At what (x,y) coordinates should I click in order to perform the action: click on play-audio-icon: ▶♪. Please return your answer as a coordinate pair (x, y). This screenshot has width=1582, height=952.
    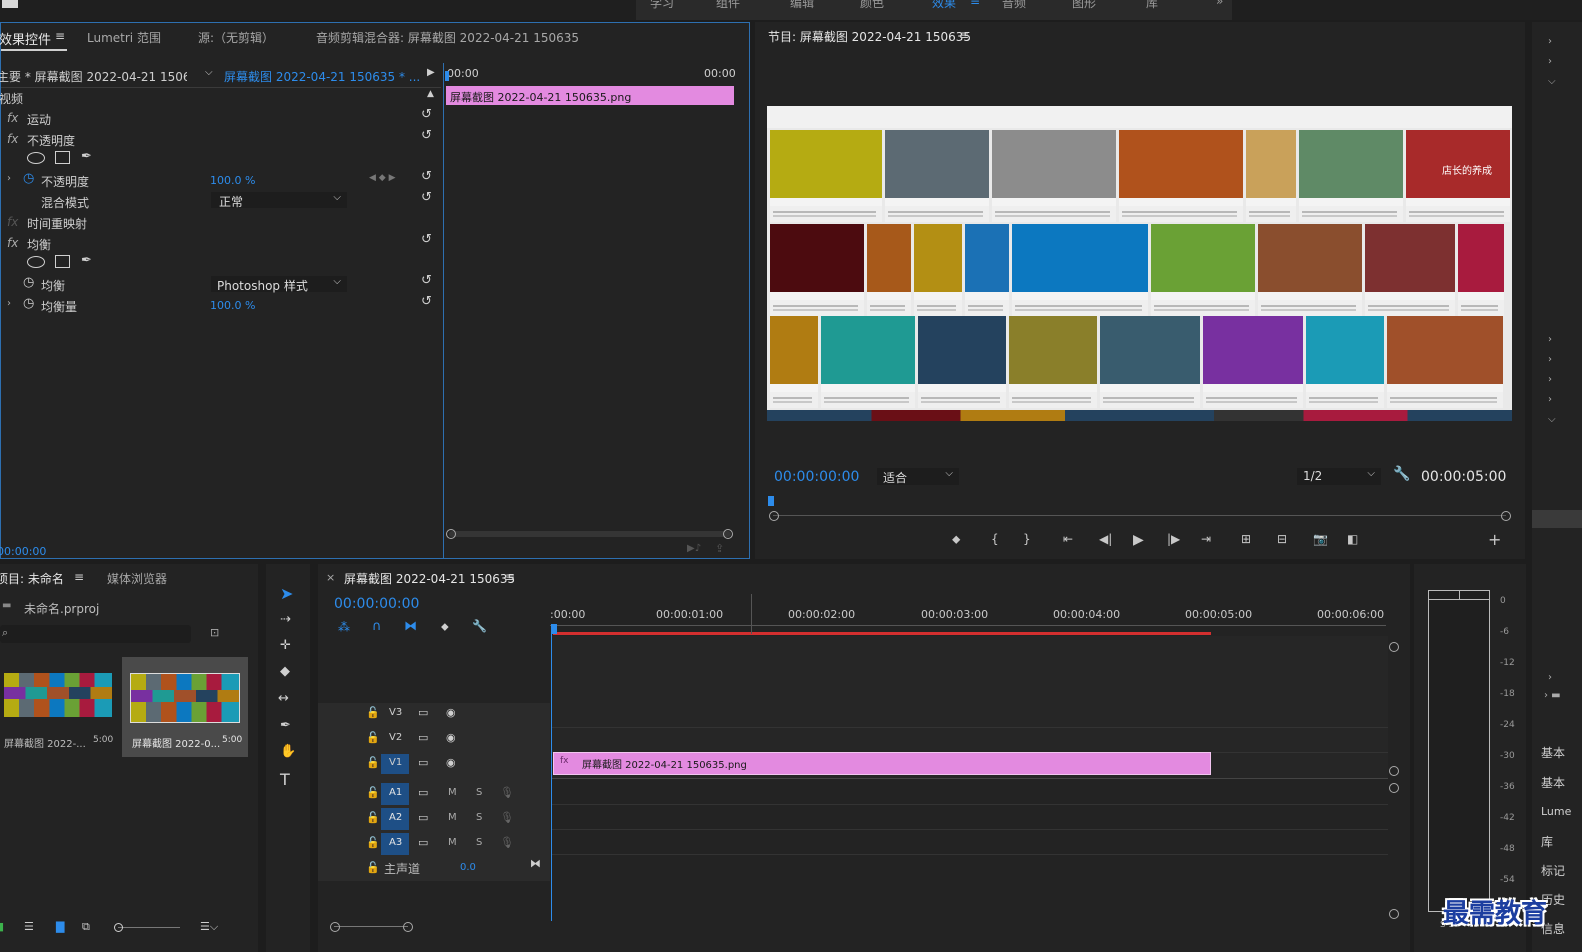
    Looking at the image, I should click on (694, 548).